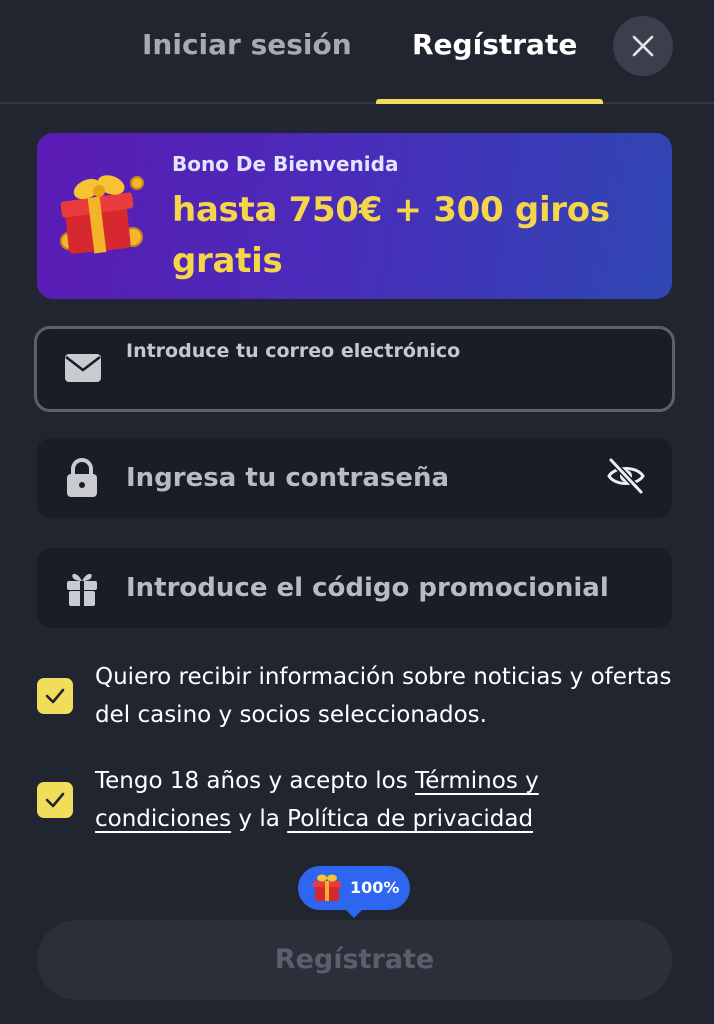  What do you see at coordinates (287, 478) in the screenshot?
I see `password-input: Ingresa tu contraseña` at bounding box center [287, 478].